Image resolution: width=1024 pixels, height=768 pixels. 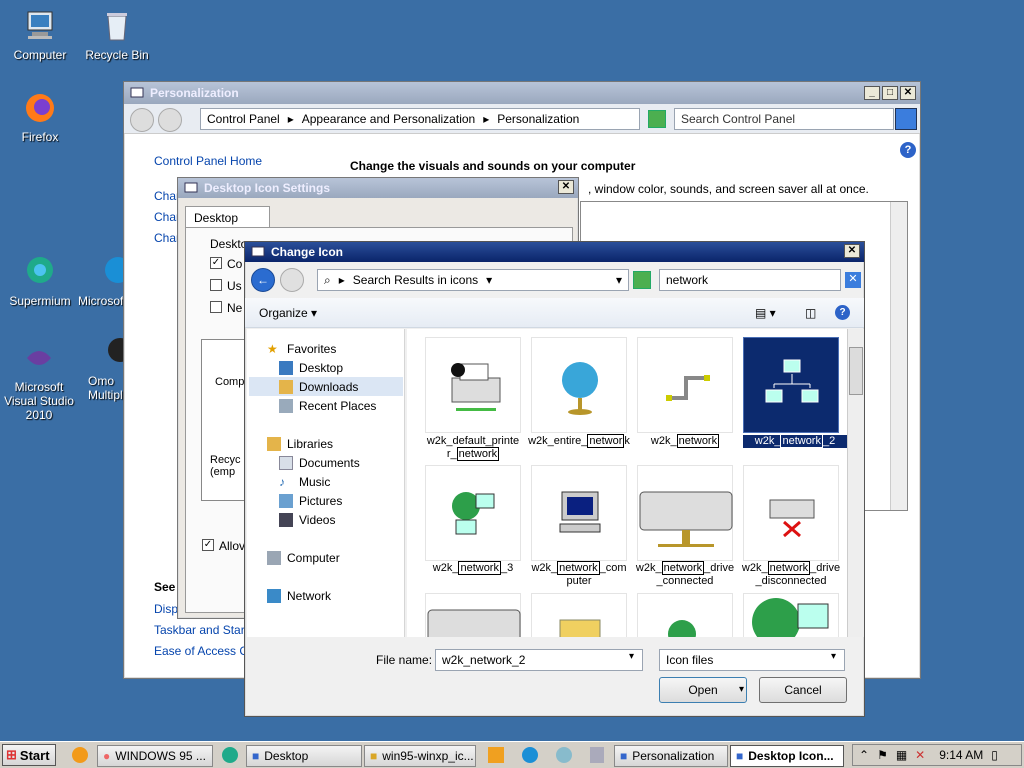 I want to click on nav-network: Network, so click(x=299, y=595).